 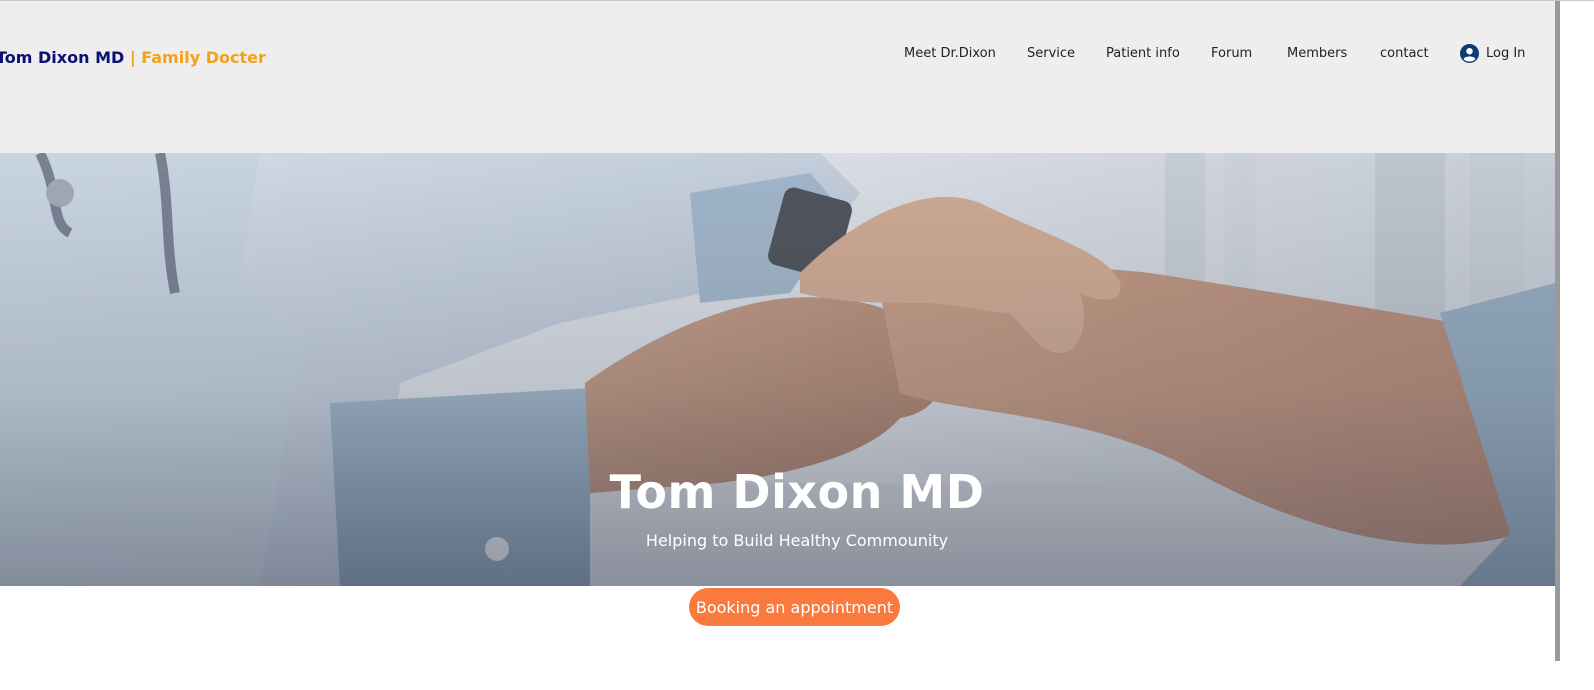 What do you see at coordinates (797, 540) in the screenshot?
I see `hero-subtitle: Helping to Build Healthy Commounity` at bounding box center [797, 540].